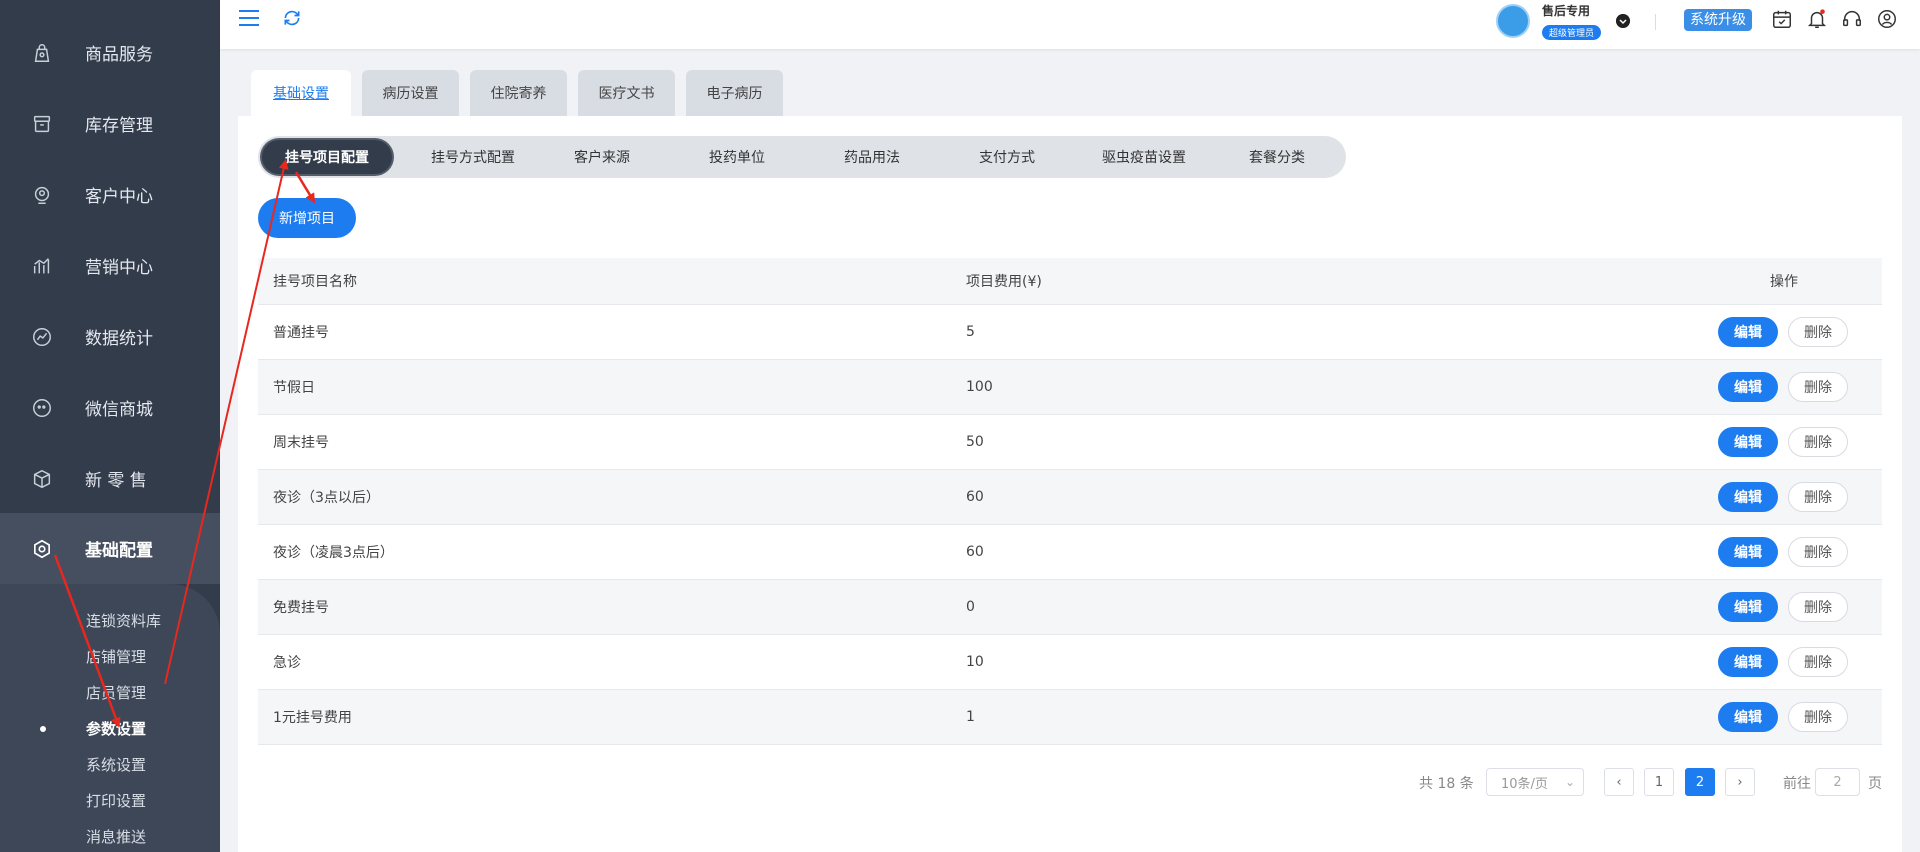 Image resolution: width=1920 pixels, height=852 pixels. I want to click on cell-fee: 60, so click(975, 497).